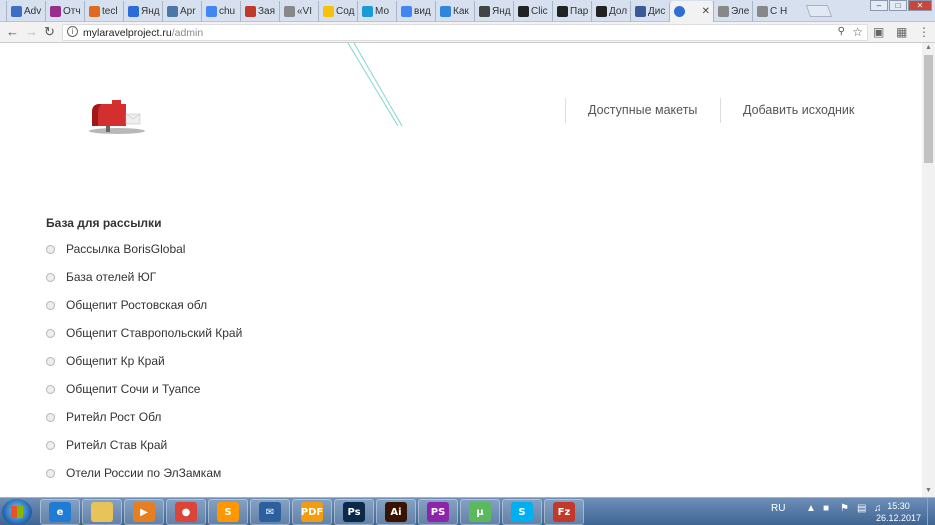 The width and height of the screenshot is (935, 525). What do you see at coordinates (115, 361) in the screenshot?
I see `list-item-label: Общепит Кр Край` at bounding box center [115, 361].